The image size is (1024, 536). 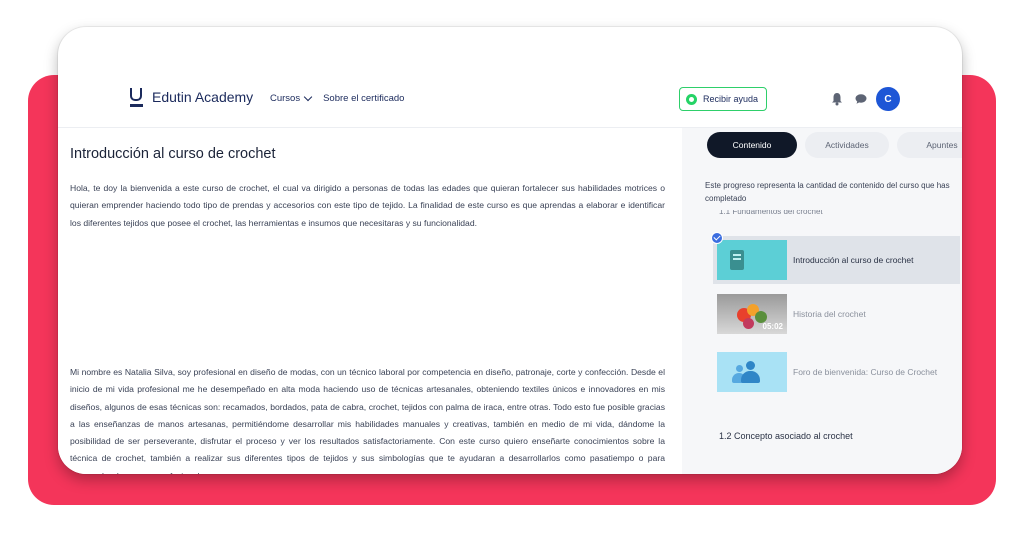 I want to click on video-thumbnail: 05:02, so click(x=752, y=314).